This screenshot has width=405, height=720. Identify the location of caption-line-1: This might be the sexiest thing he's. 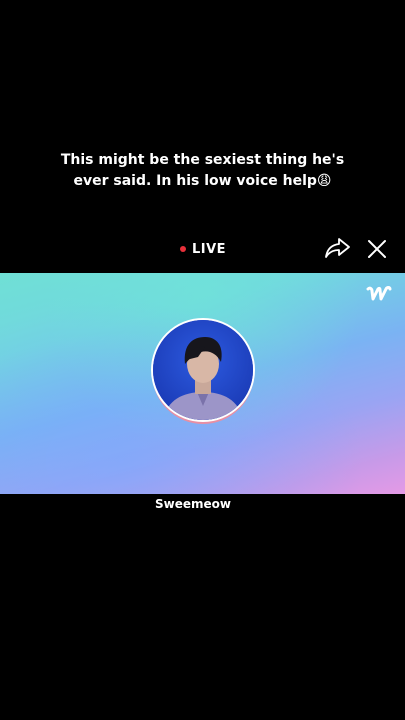
(202, 160).